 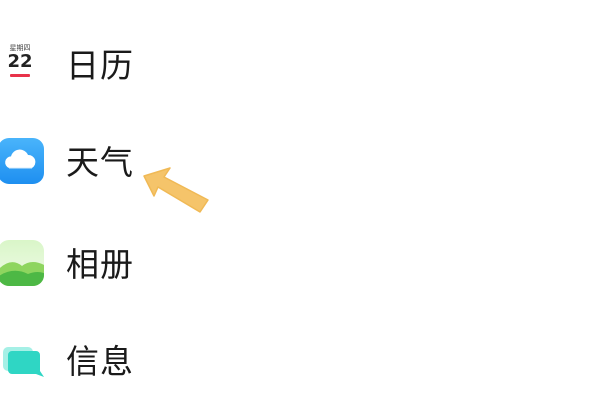 I want to click on calendar-day: 22, so click(x=20, y=61).